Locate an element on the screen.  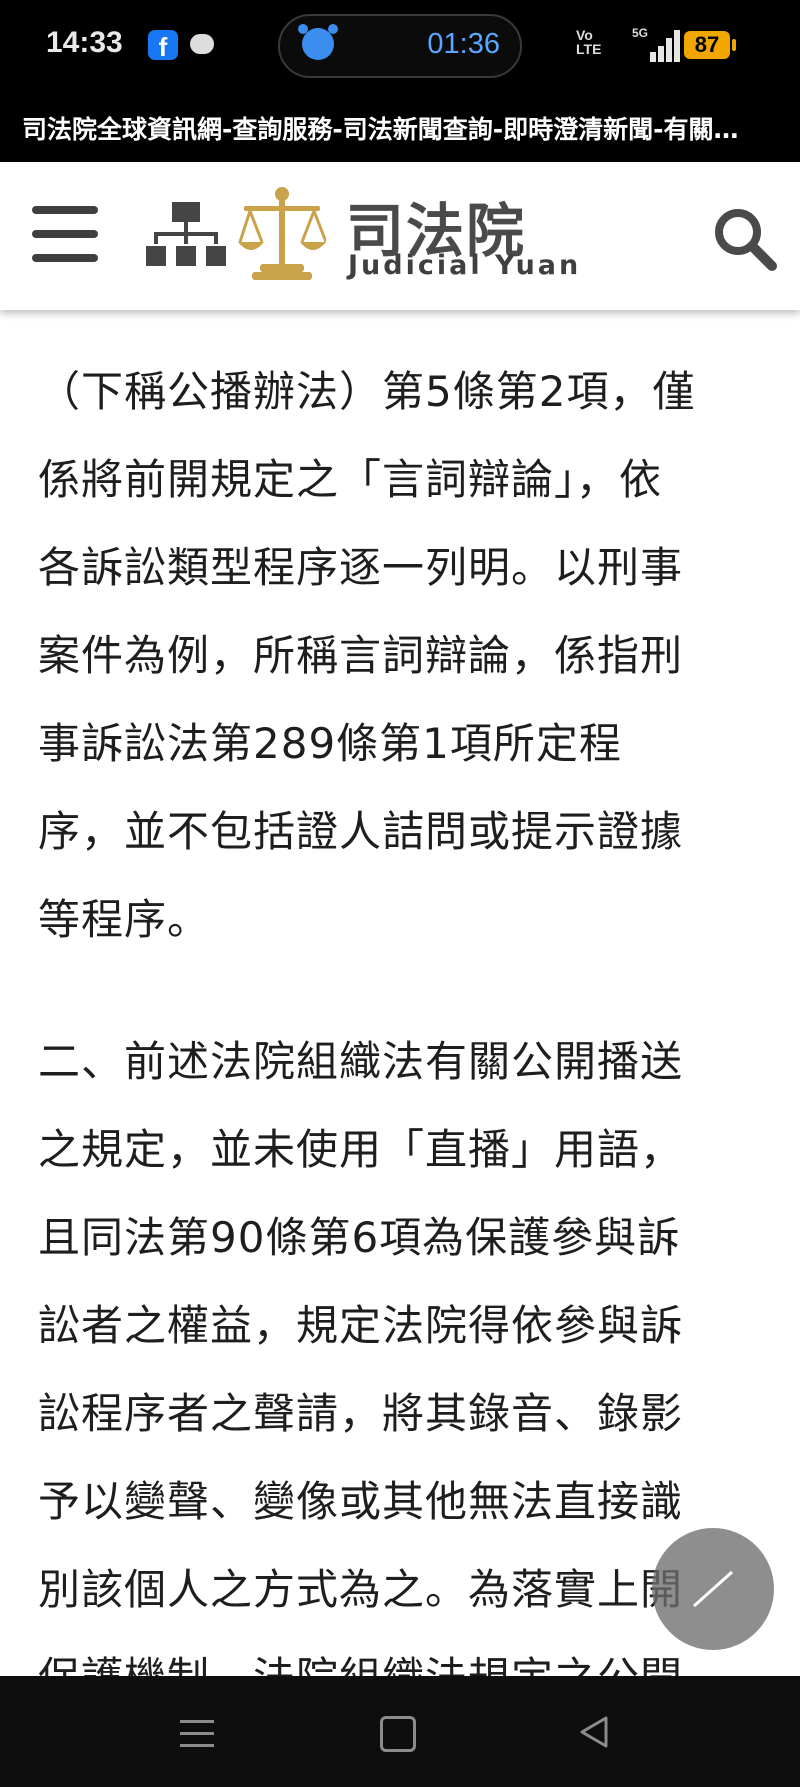
signal-strength-icon: 5G is located at coordinates (656, 44).